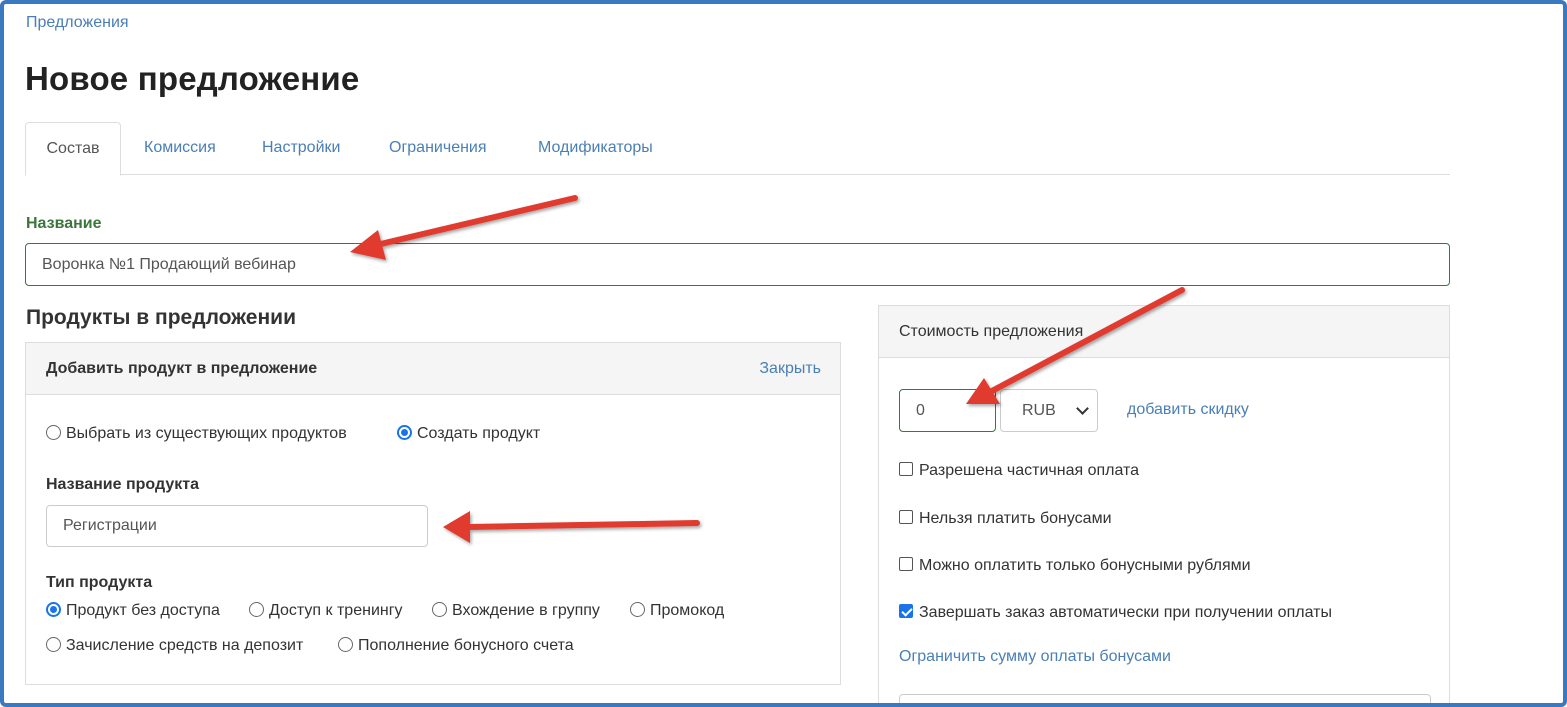 The image size is (1567, 707). Describe the element at coordinates (1164, 332) in the screenshot. I see `price-panel-header: Стоимость предложения` at that location.